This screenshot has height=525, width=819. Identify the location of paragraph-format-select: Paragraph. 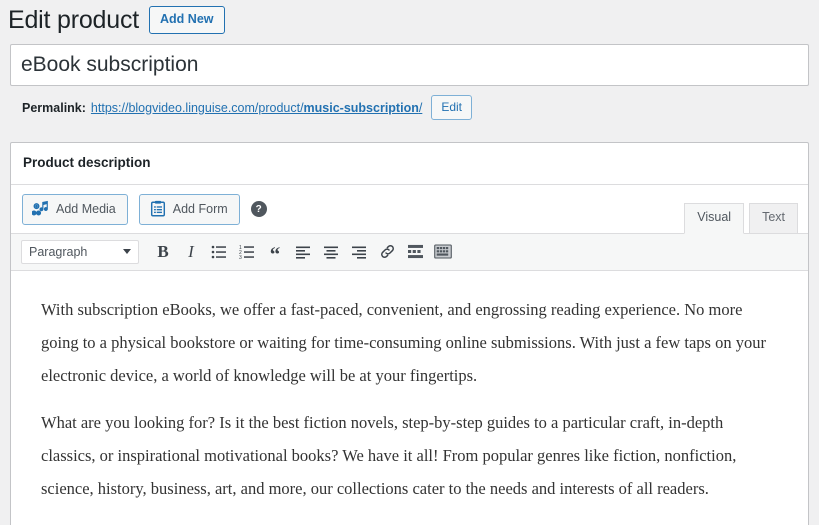
(80, 251).